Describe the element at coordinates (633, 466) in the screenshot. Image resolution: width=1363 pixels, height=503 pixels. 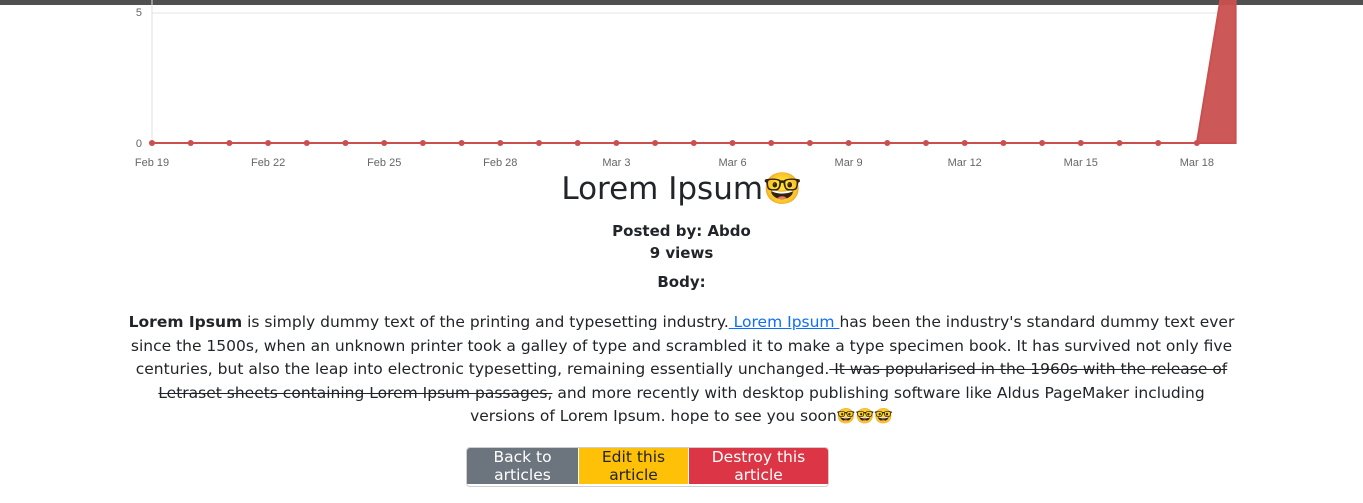
I see `edit-article-button: Edit this article` at that location.